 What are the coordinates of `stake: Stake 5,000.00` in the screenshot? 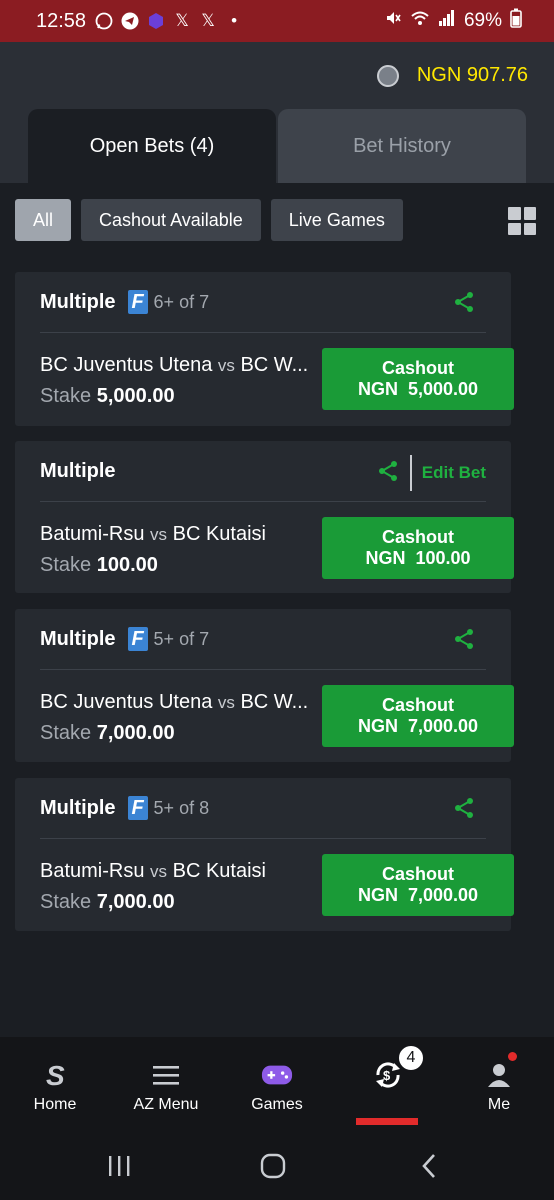 It's located at (107, 396).